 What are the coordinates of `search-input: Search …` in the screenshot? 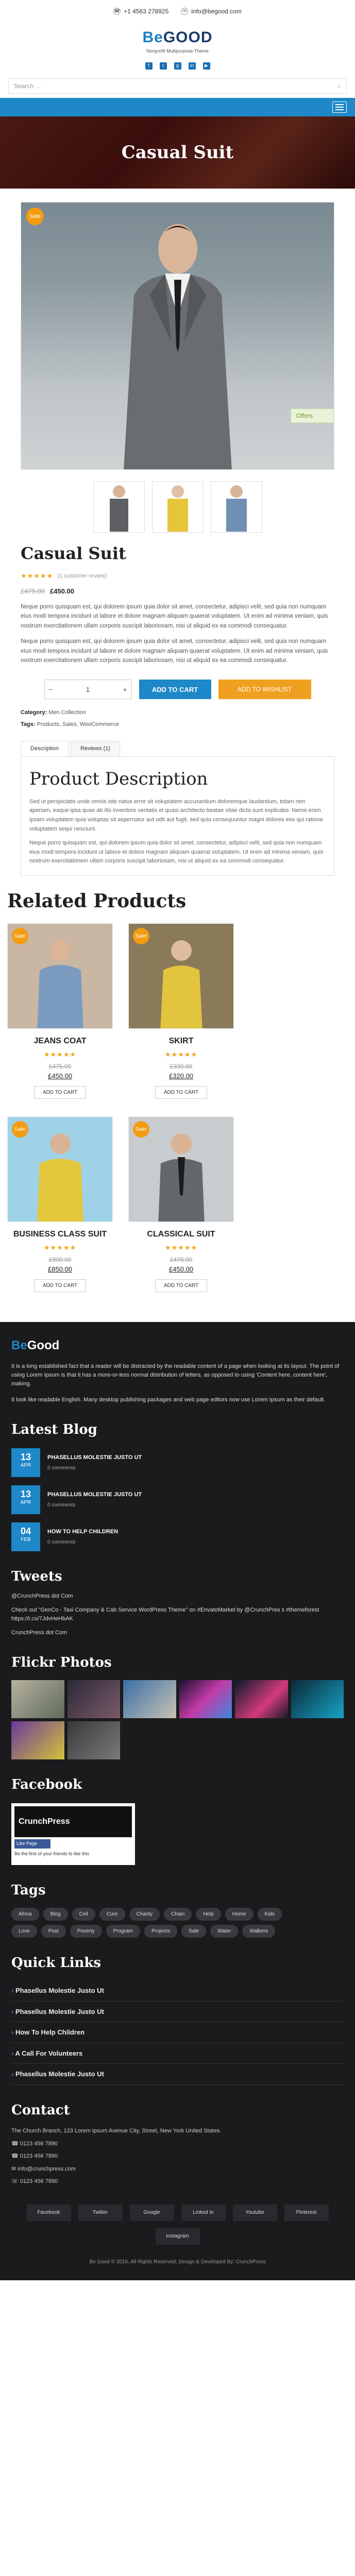 It's located at (27, 86).